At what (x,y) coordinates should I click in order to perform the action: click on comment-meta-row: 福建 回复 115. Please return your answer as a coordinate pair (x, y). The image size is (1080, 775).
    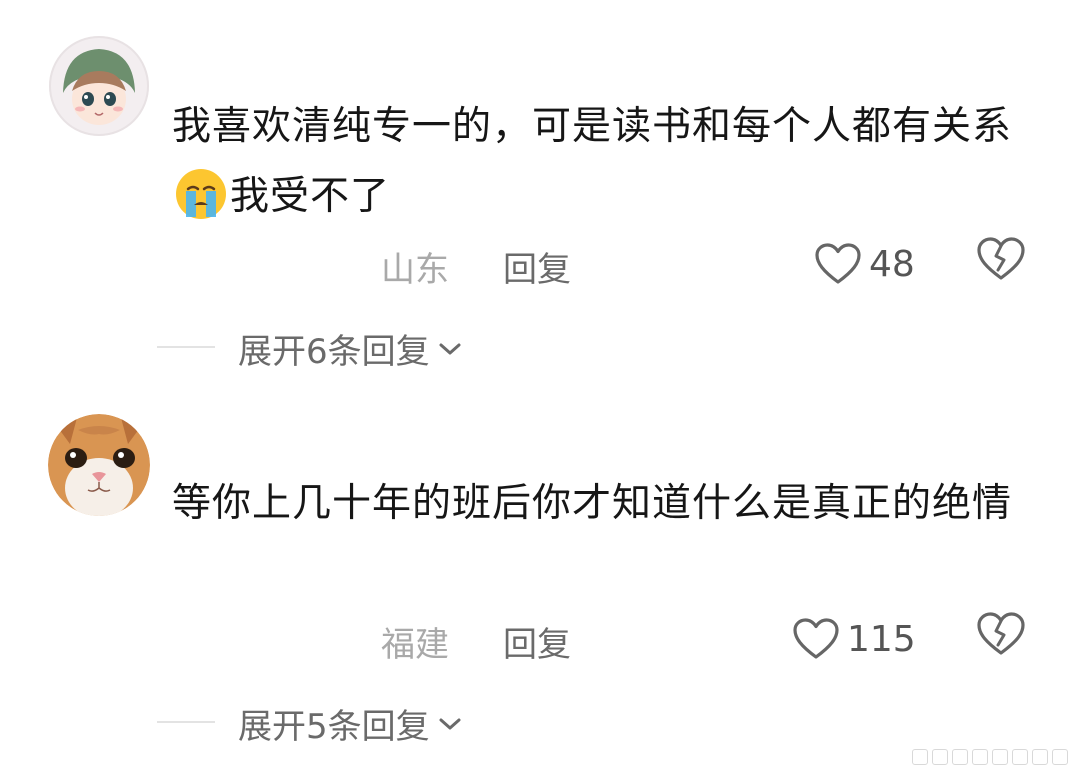
    Looking at the image, I should click on (540, 639).